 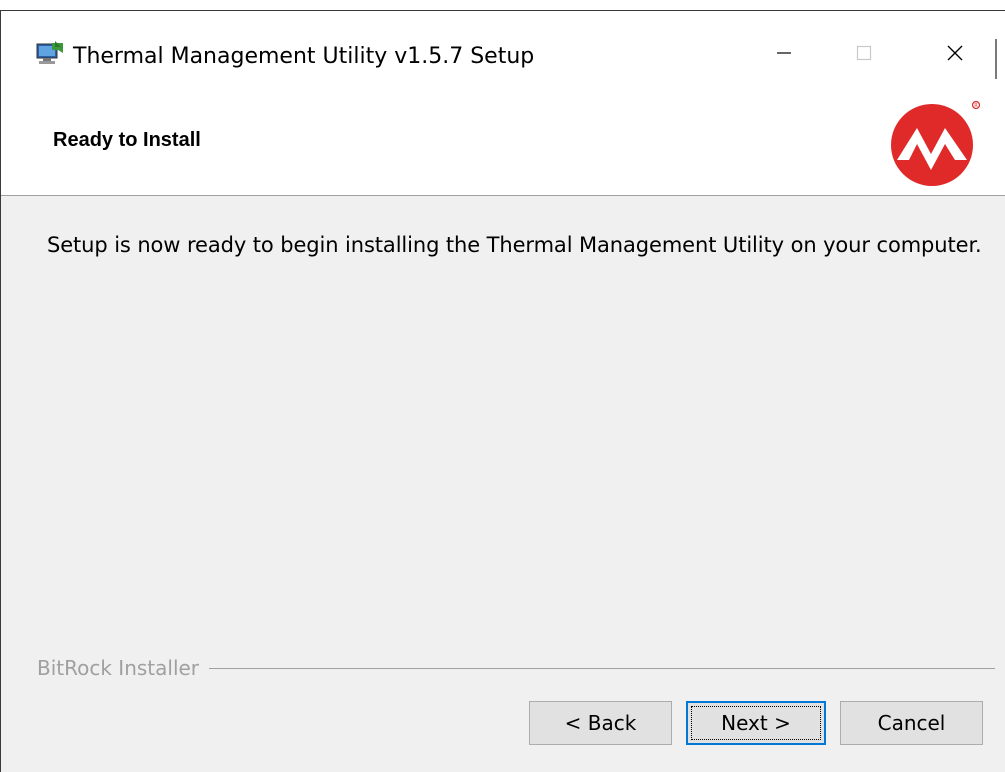 I want to click on close-button, so click(x=955, y=53).